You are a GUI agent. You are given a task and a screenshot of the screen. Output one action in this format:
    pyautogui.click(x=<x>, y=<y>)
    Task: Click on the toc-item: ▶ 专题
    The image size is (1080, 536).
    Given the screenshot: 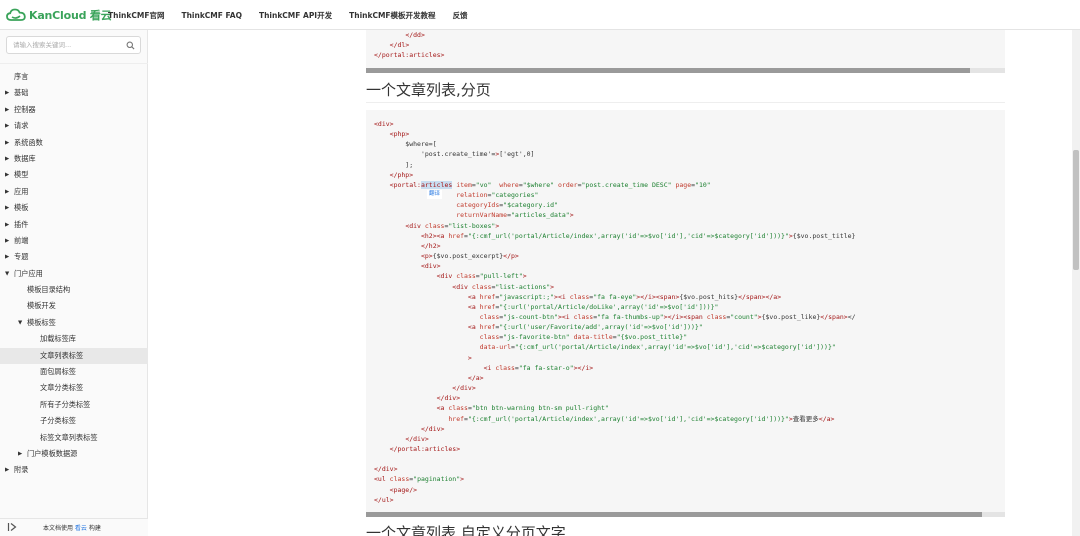 What is the action you would take?
    pyautogui.click(x=74, y=257)
    